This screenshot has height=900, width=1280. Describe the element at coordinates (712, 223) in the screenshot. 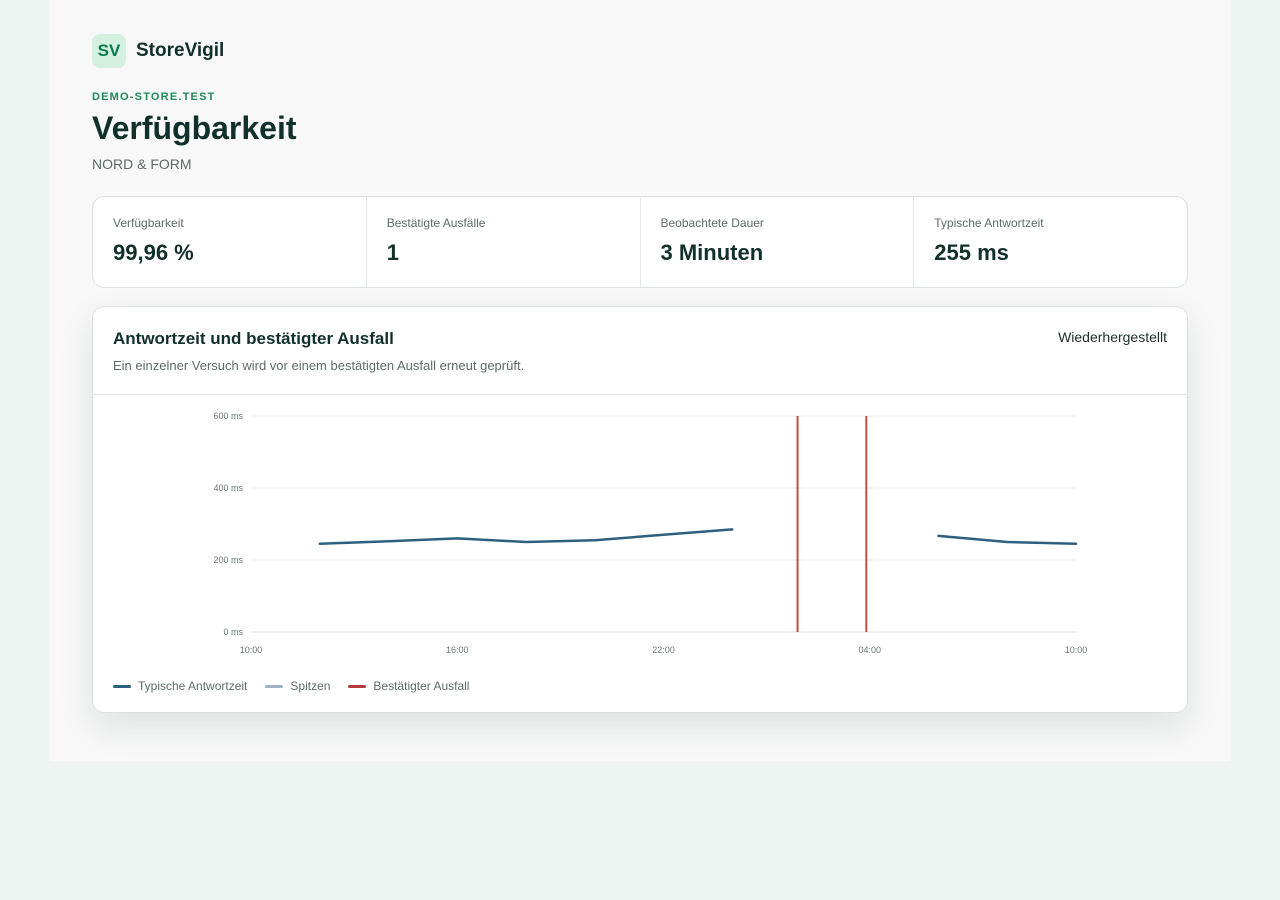

I see `stat-label: Beobachtete Dauer` at that location.